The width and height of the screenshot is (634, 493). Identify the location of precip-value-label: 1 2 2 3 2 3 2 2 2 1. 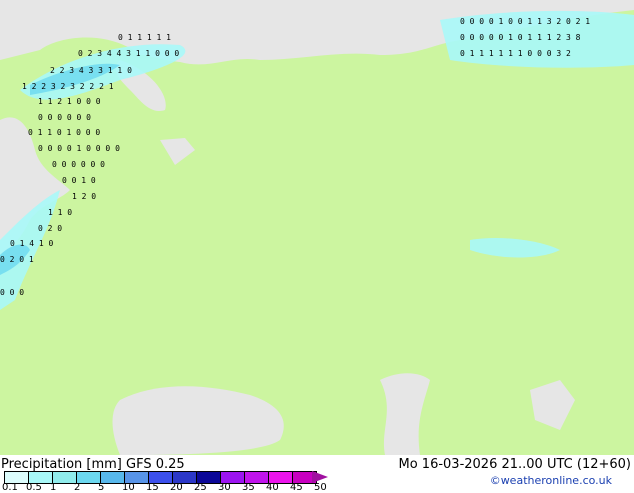
(68, 86).